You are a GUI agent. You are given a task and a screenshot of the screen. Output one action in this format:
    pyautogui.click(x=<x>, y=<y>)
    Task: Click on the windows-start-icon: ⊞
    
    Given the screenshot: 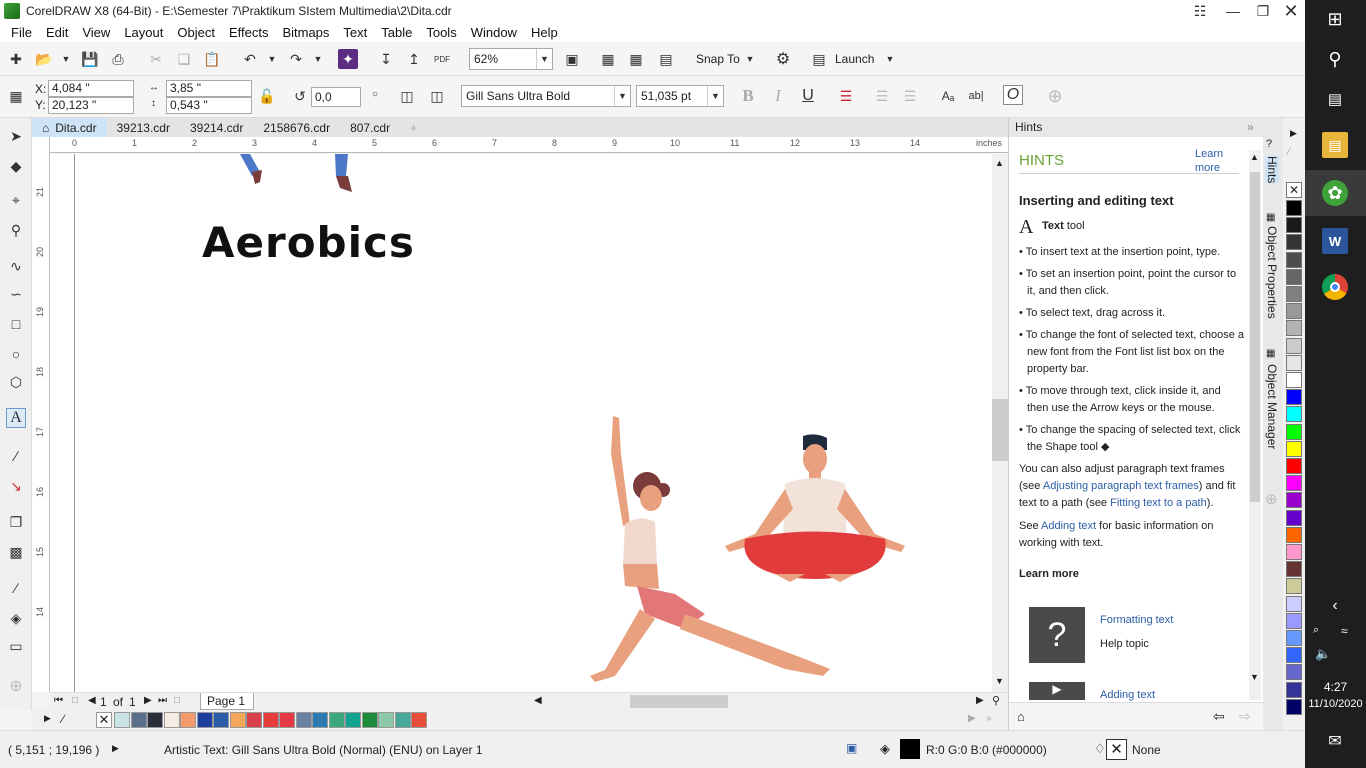 What is the action you would take?
    pyautogui.click(x=1335, y=19)
    